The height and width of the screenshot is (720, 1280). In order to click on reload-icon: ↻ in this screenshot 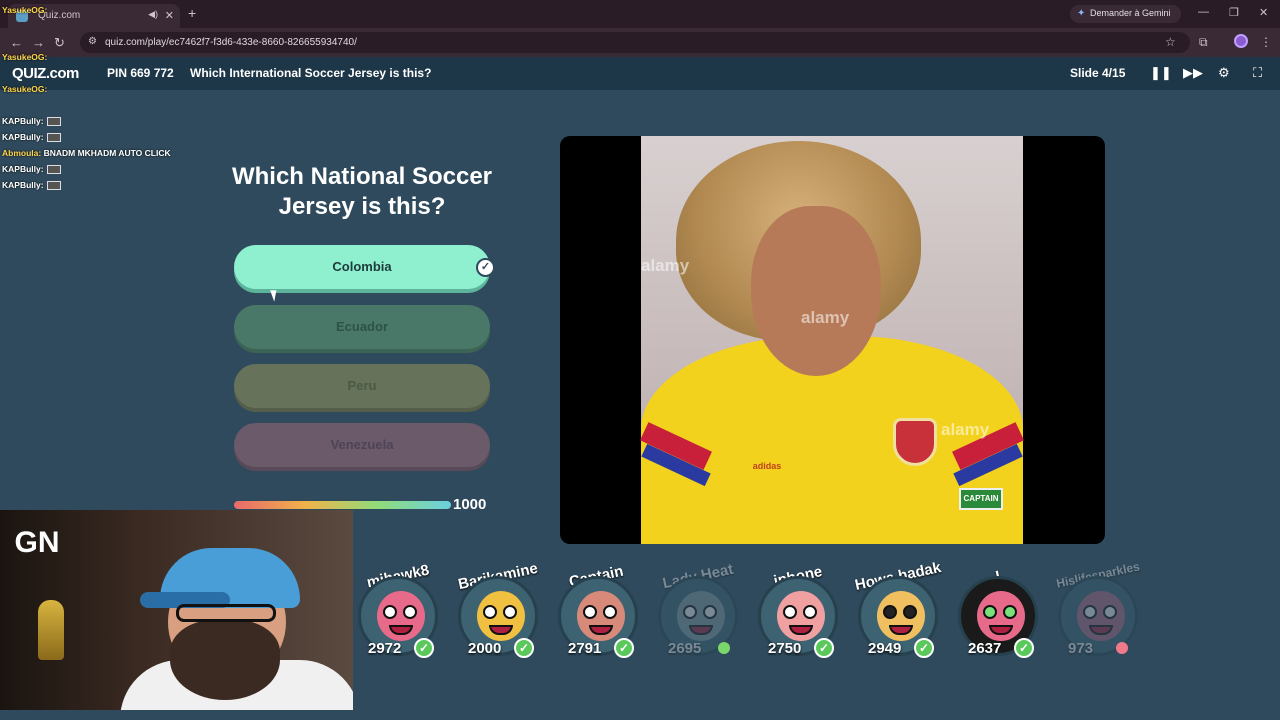, I will do `click(59, 43)`.